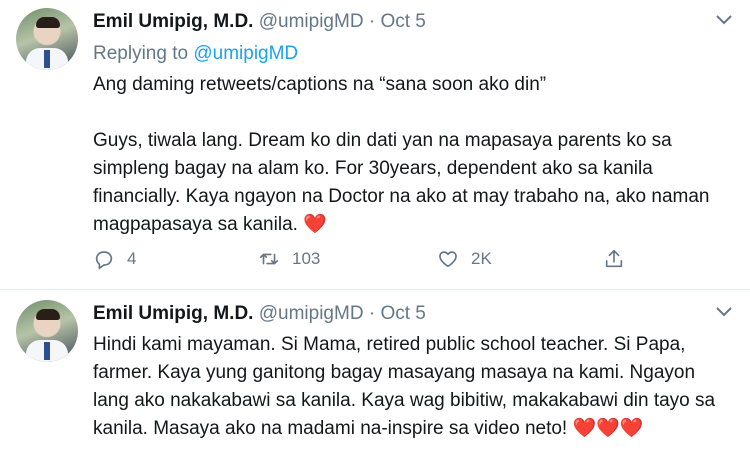  What do you see at coordinates (245, 53) in the screenshot?
I see `reply-mention-link: @umipigMD` at bounding box center [245, 53].